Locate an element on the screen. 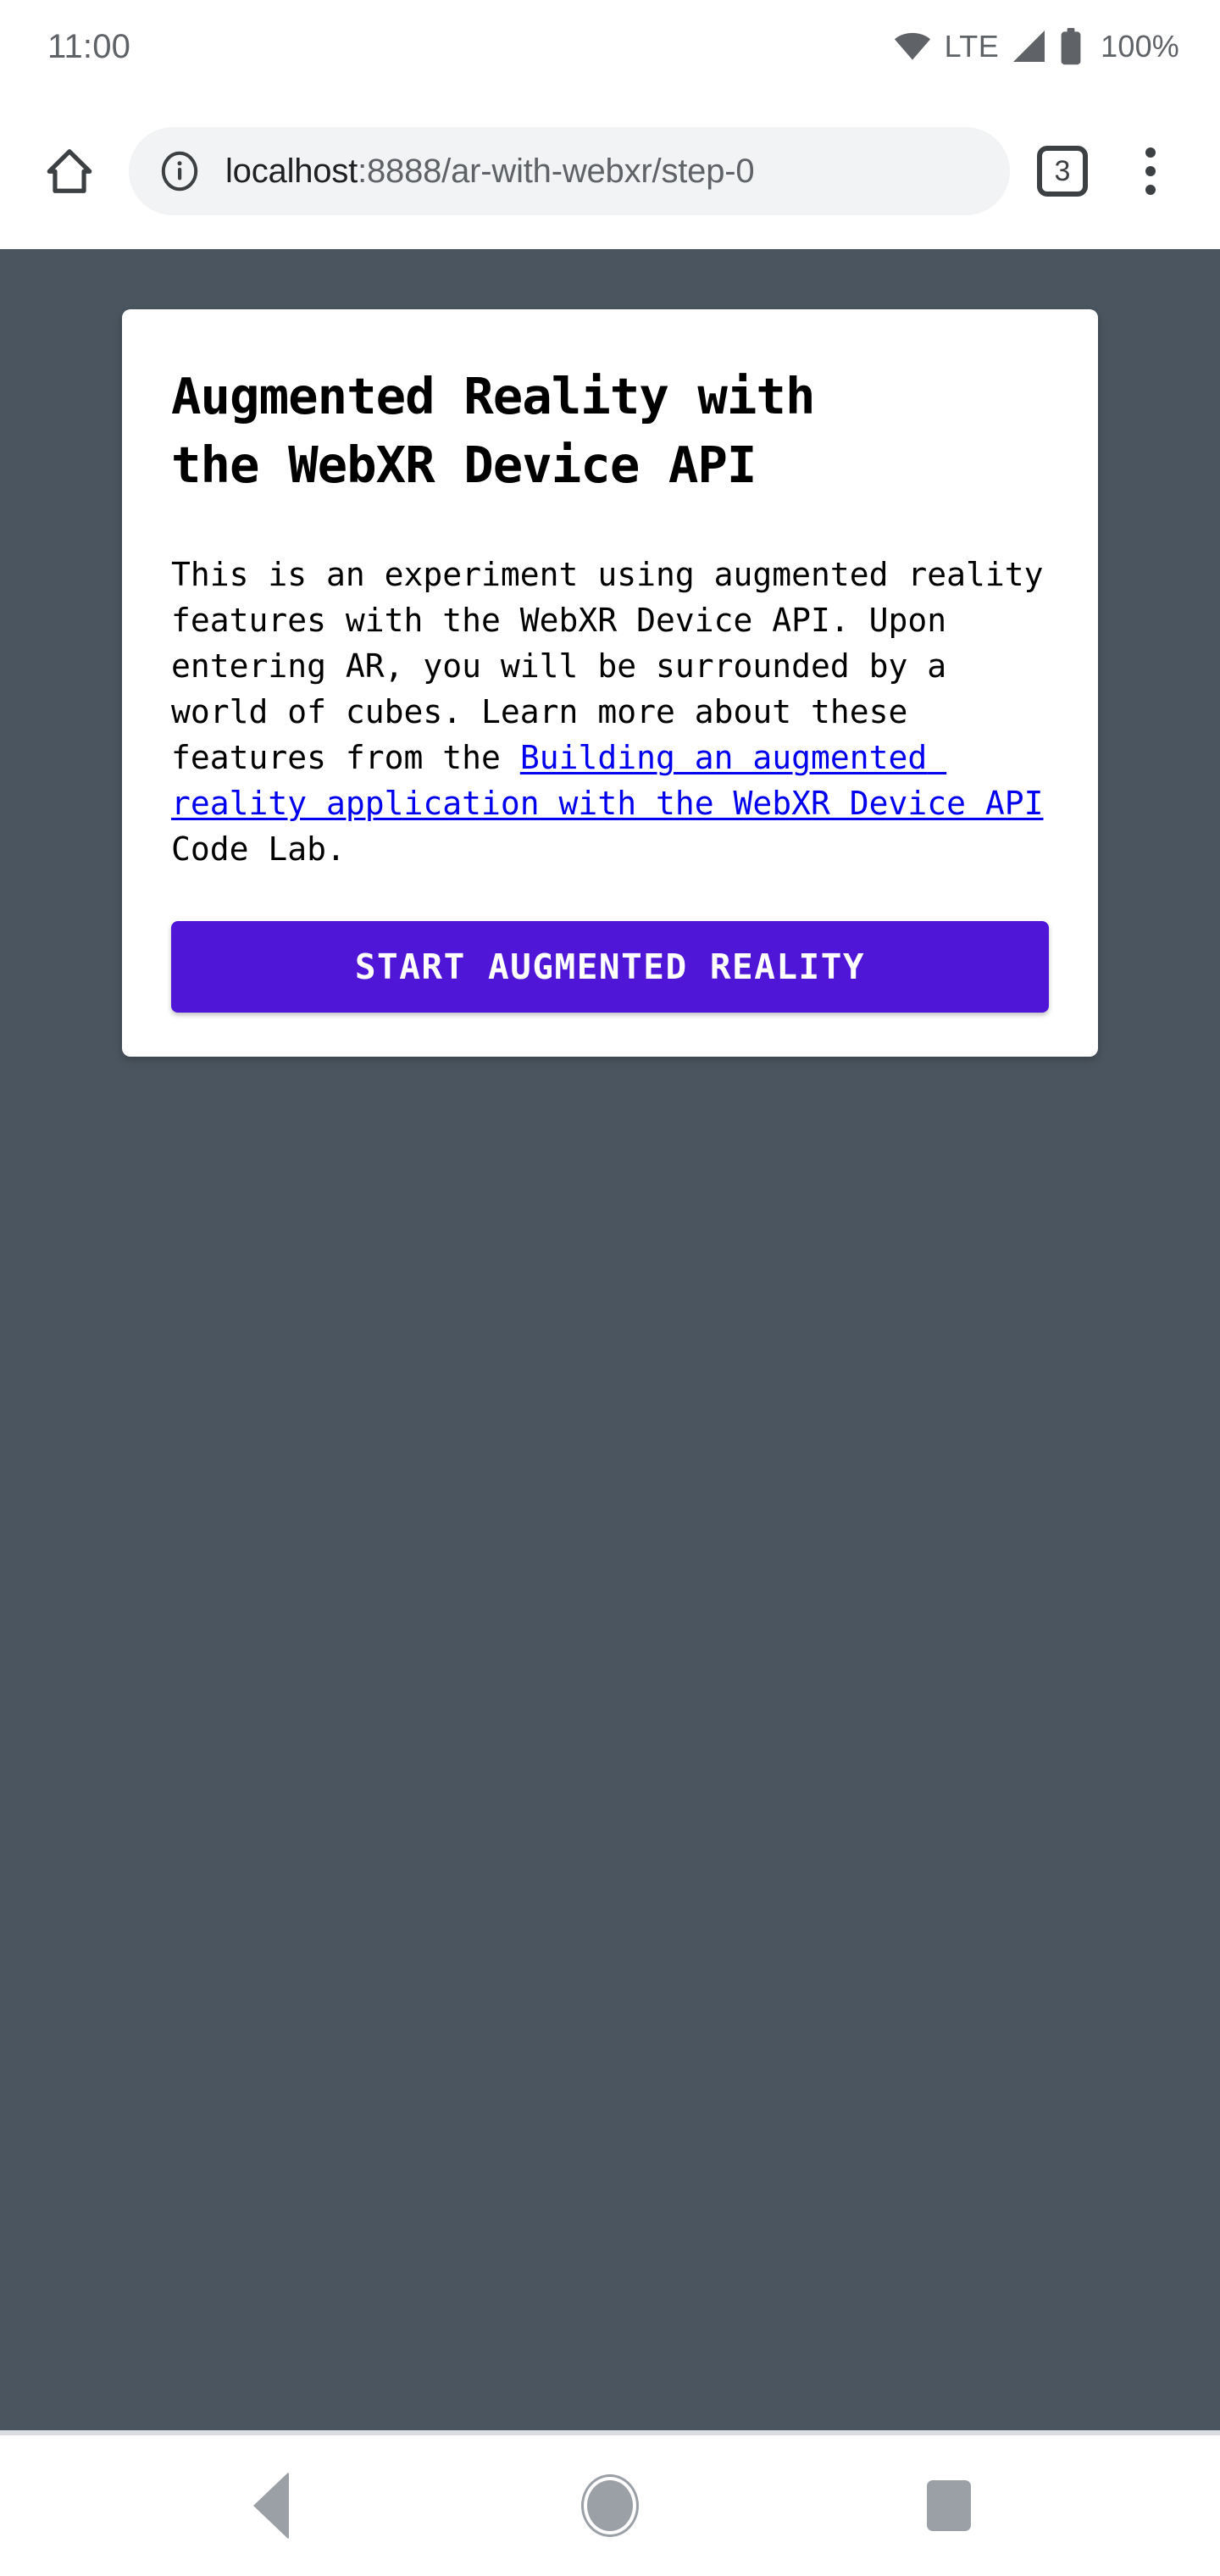  url-host: localhost is located at coordinates (291, 171).